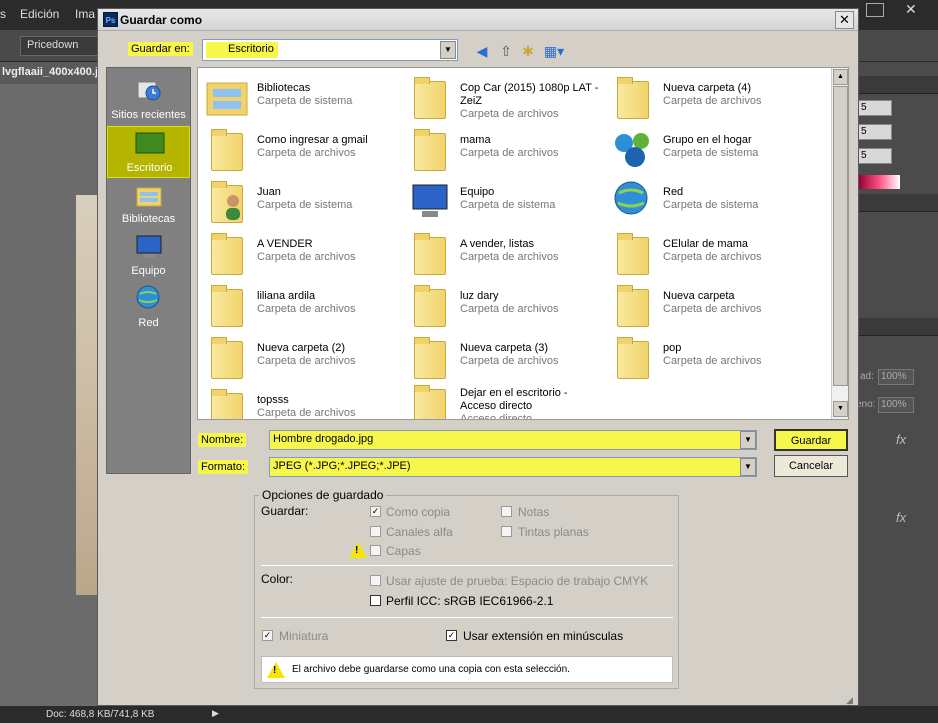 The image size is (938, 723). What do you see at coordinates (707, 201) in the screenshot?
I see `file-item-red: Red Carpeta de sistema` at bounding box center [707, 201].